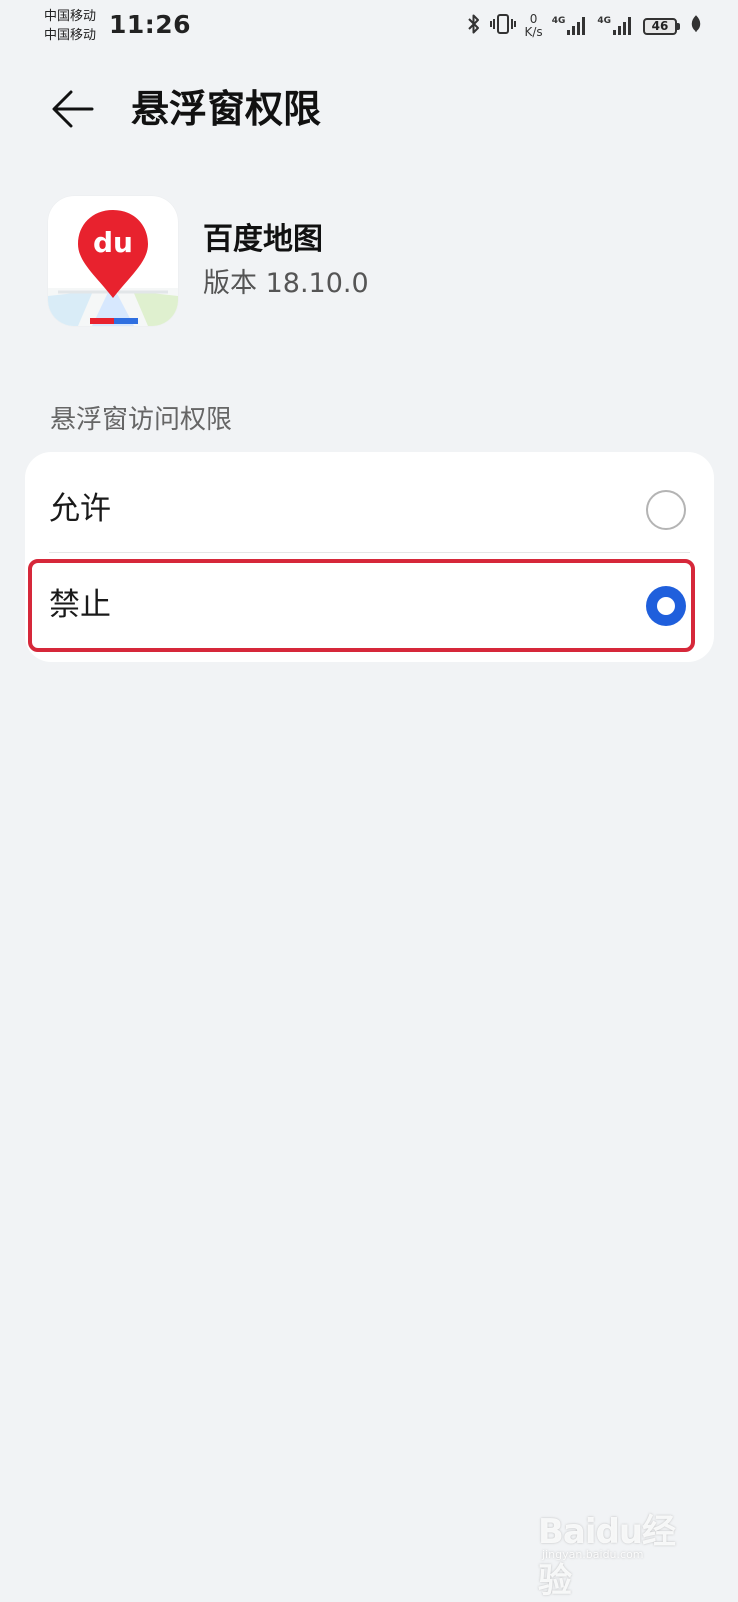  I want to click on back-button, so click(73, 109).